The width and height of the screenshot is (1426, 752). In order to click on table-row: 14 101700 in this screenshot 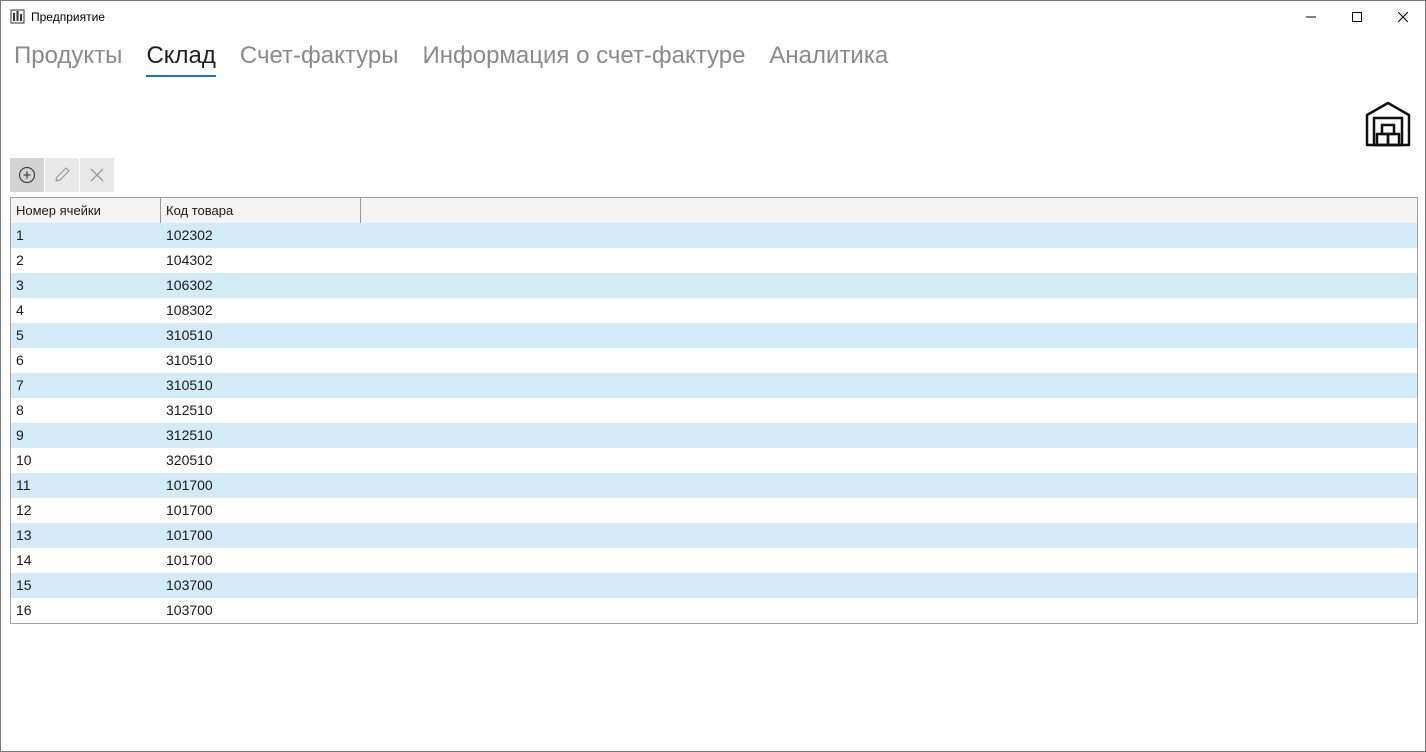, I will do `click(714, 560)`.